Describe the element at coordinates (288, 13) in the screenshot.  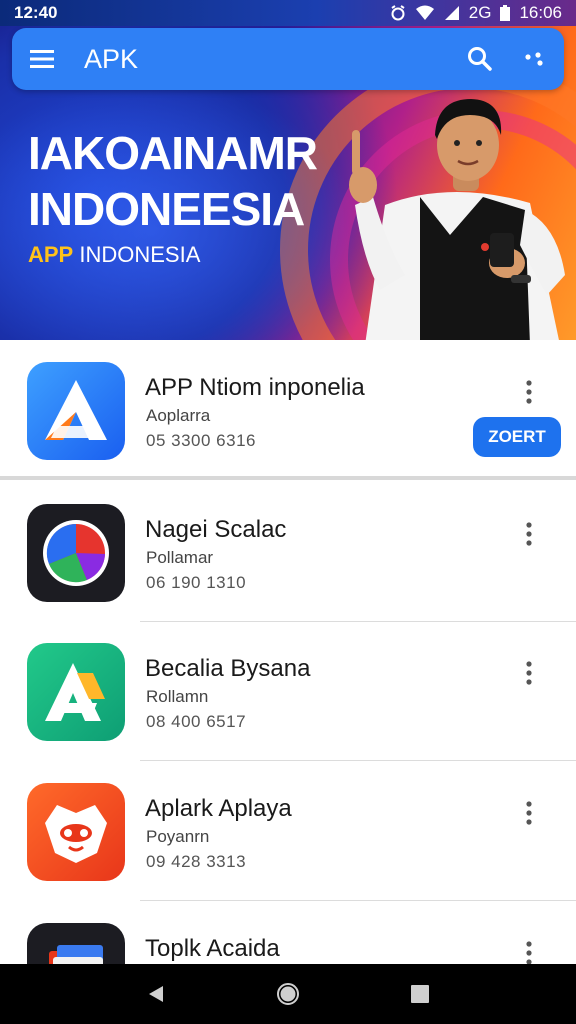
I see `status-bar: 12:40 2G 16:06` at that location.